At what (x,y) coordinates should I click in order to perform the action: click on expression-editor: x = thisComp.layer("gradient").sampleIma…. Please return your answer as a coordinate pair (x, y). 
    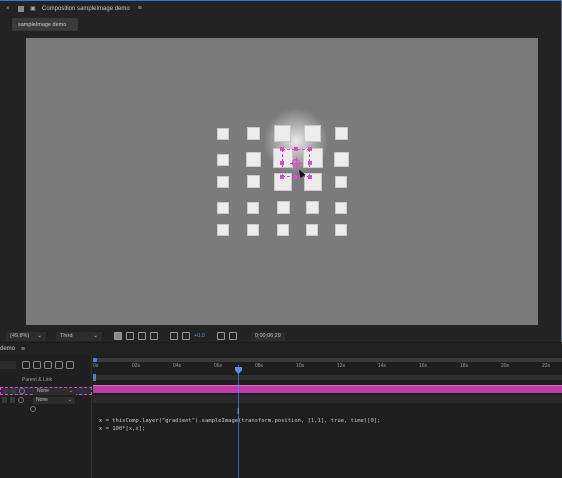
    Looking at the image, I should click on (239, 425).